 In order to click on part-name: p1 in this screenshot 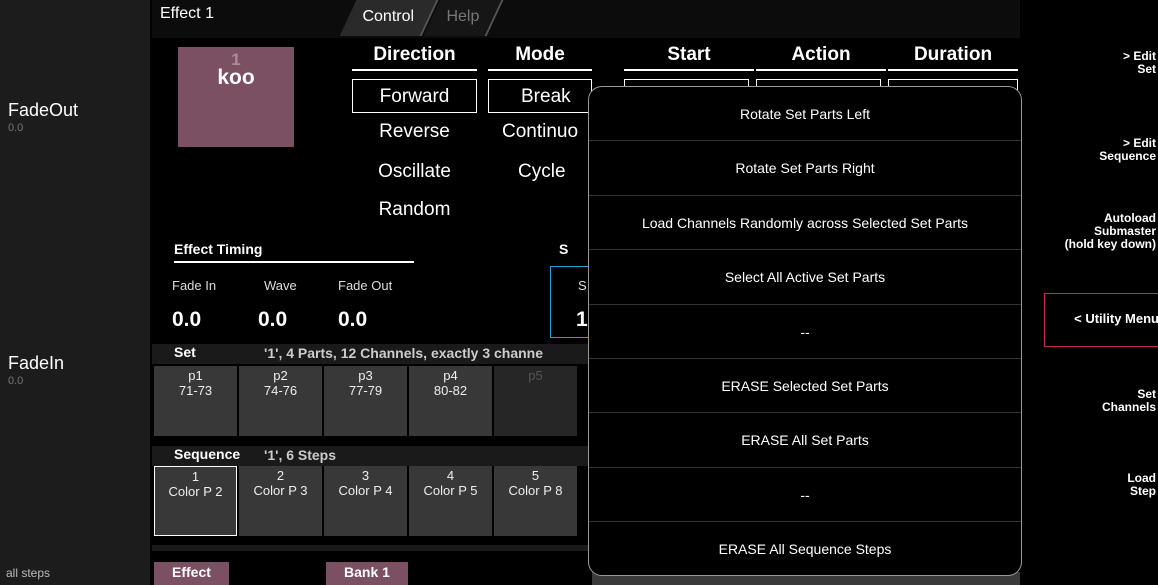, I will do `click(195, 375)`.